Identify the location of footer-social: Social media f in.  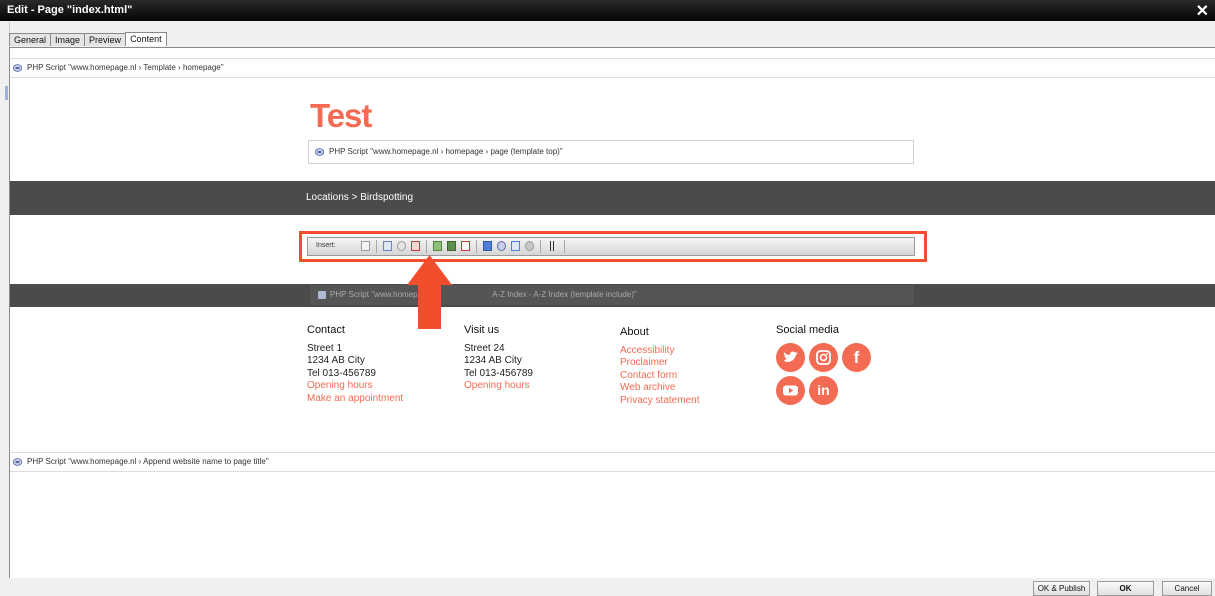
(823, 364).